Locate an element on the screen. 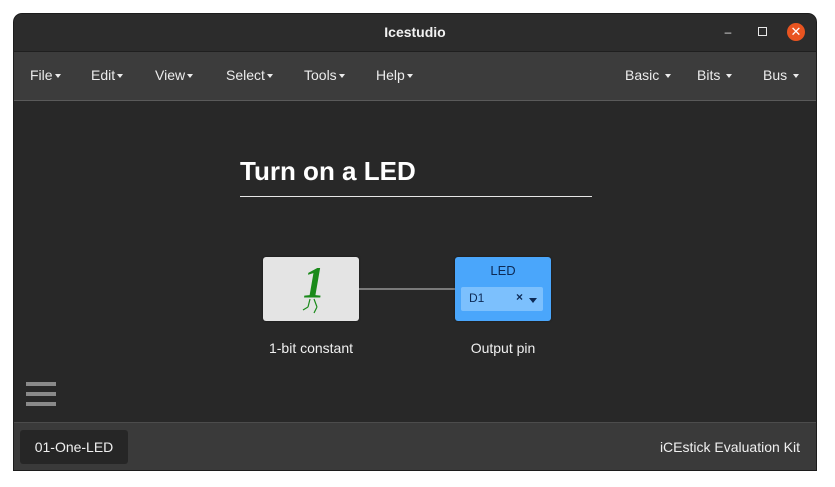  pin-value: D1 is located at coordinates (477, 298).